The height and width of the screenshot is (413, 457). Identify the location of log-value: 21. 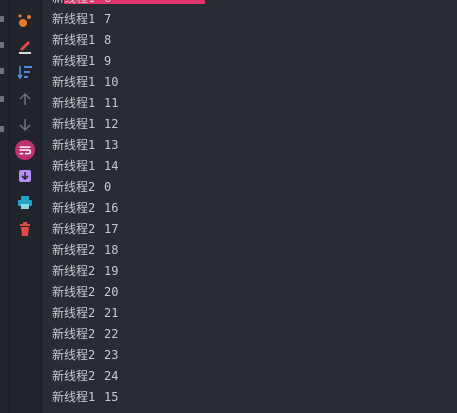
(111, 313).